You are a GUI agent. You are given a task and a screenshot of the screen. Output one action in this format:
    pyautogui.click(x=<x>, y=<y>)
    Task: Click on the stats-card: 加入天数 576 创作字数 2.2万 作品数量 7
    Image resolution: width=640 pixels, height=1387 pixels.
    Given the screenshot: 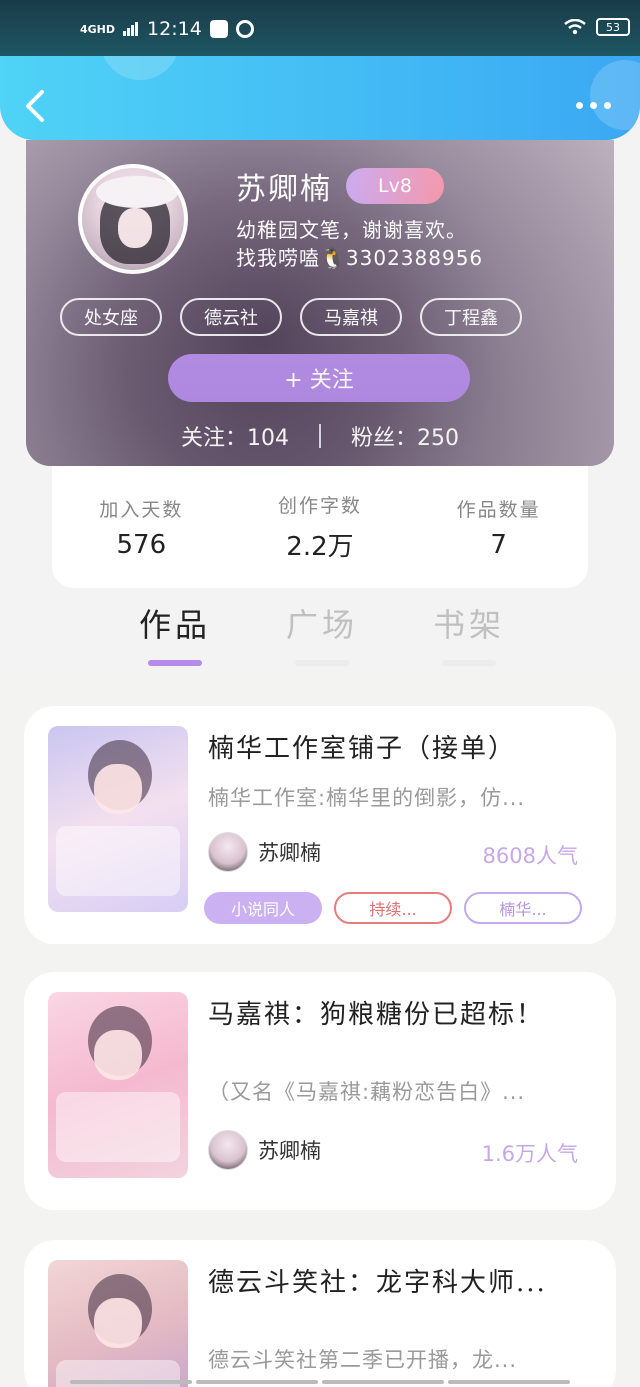 What is the action you would take?
    pyautogui.click(x=320, y=527)
    